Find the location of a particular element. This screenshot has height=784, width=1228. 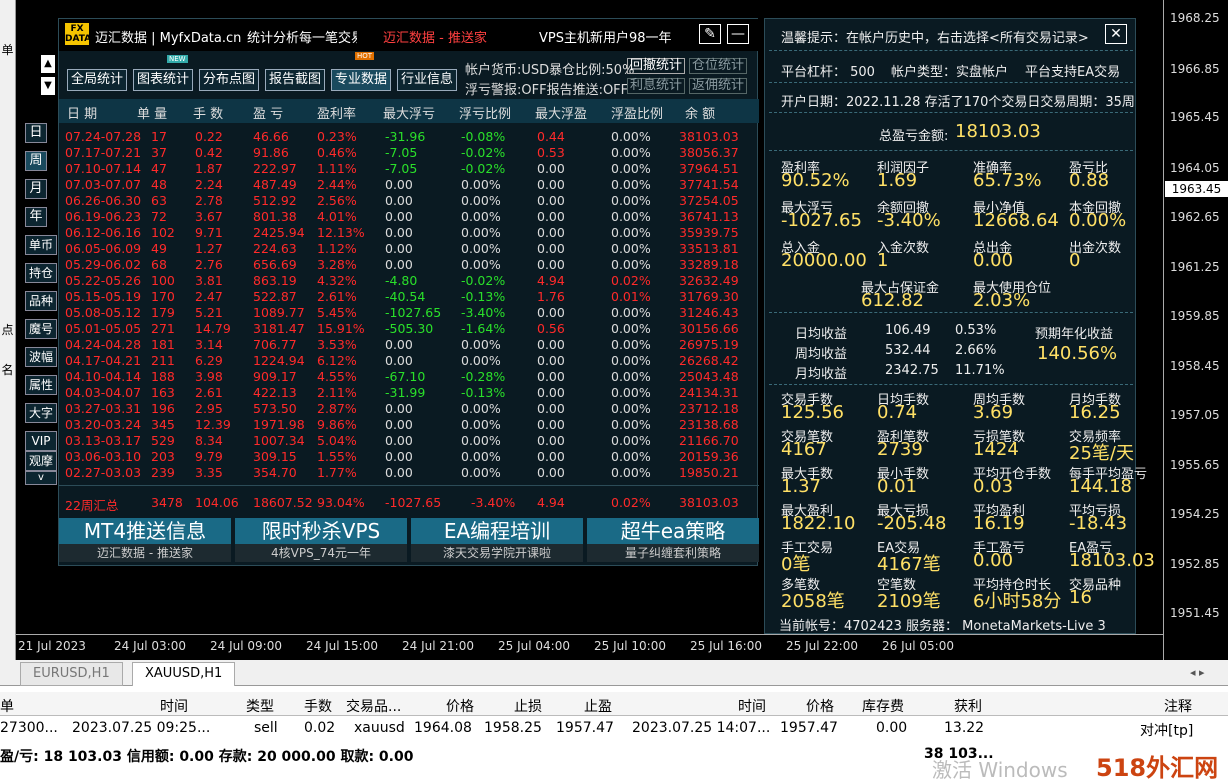

ad-ea-training: EA编程培训 漆天交易学院开课啦 is located at coordinates (497, 541).